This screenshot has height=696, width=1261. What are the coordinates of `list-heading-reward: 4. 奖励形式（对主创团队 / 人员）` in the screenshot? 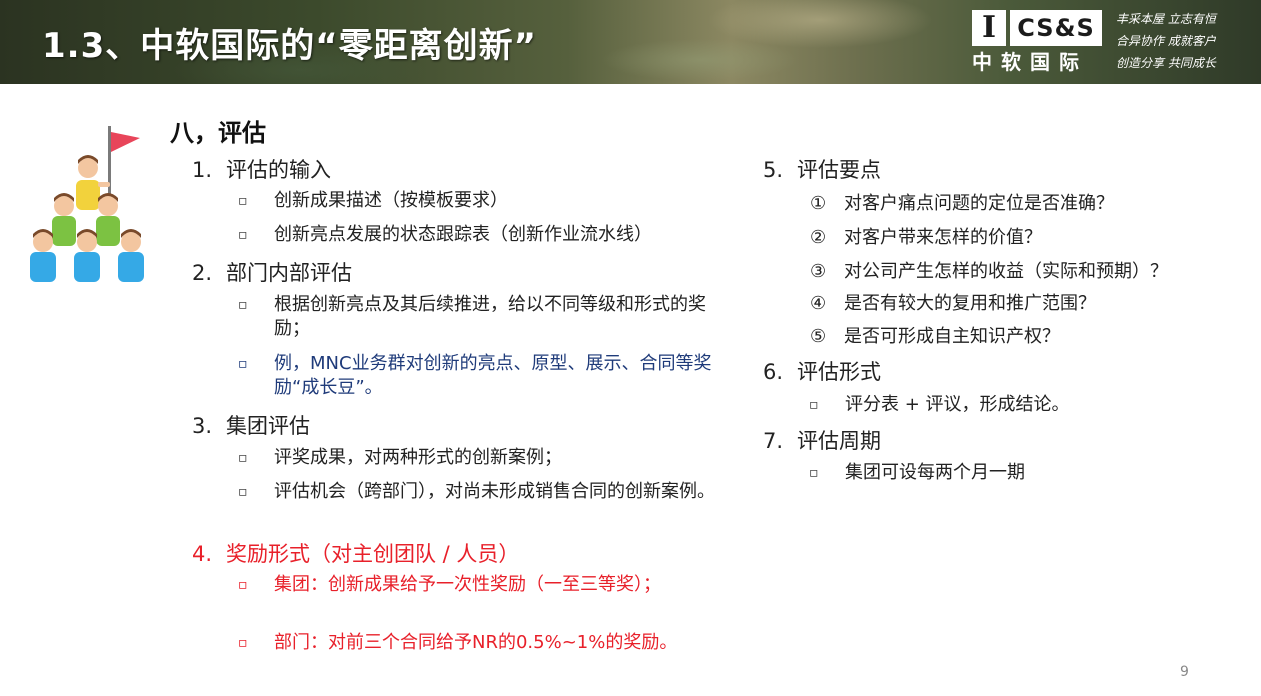 It's located at (355, 553).